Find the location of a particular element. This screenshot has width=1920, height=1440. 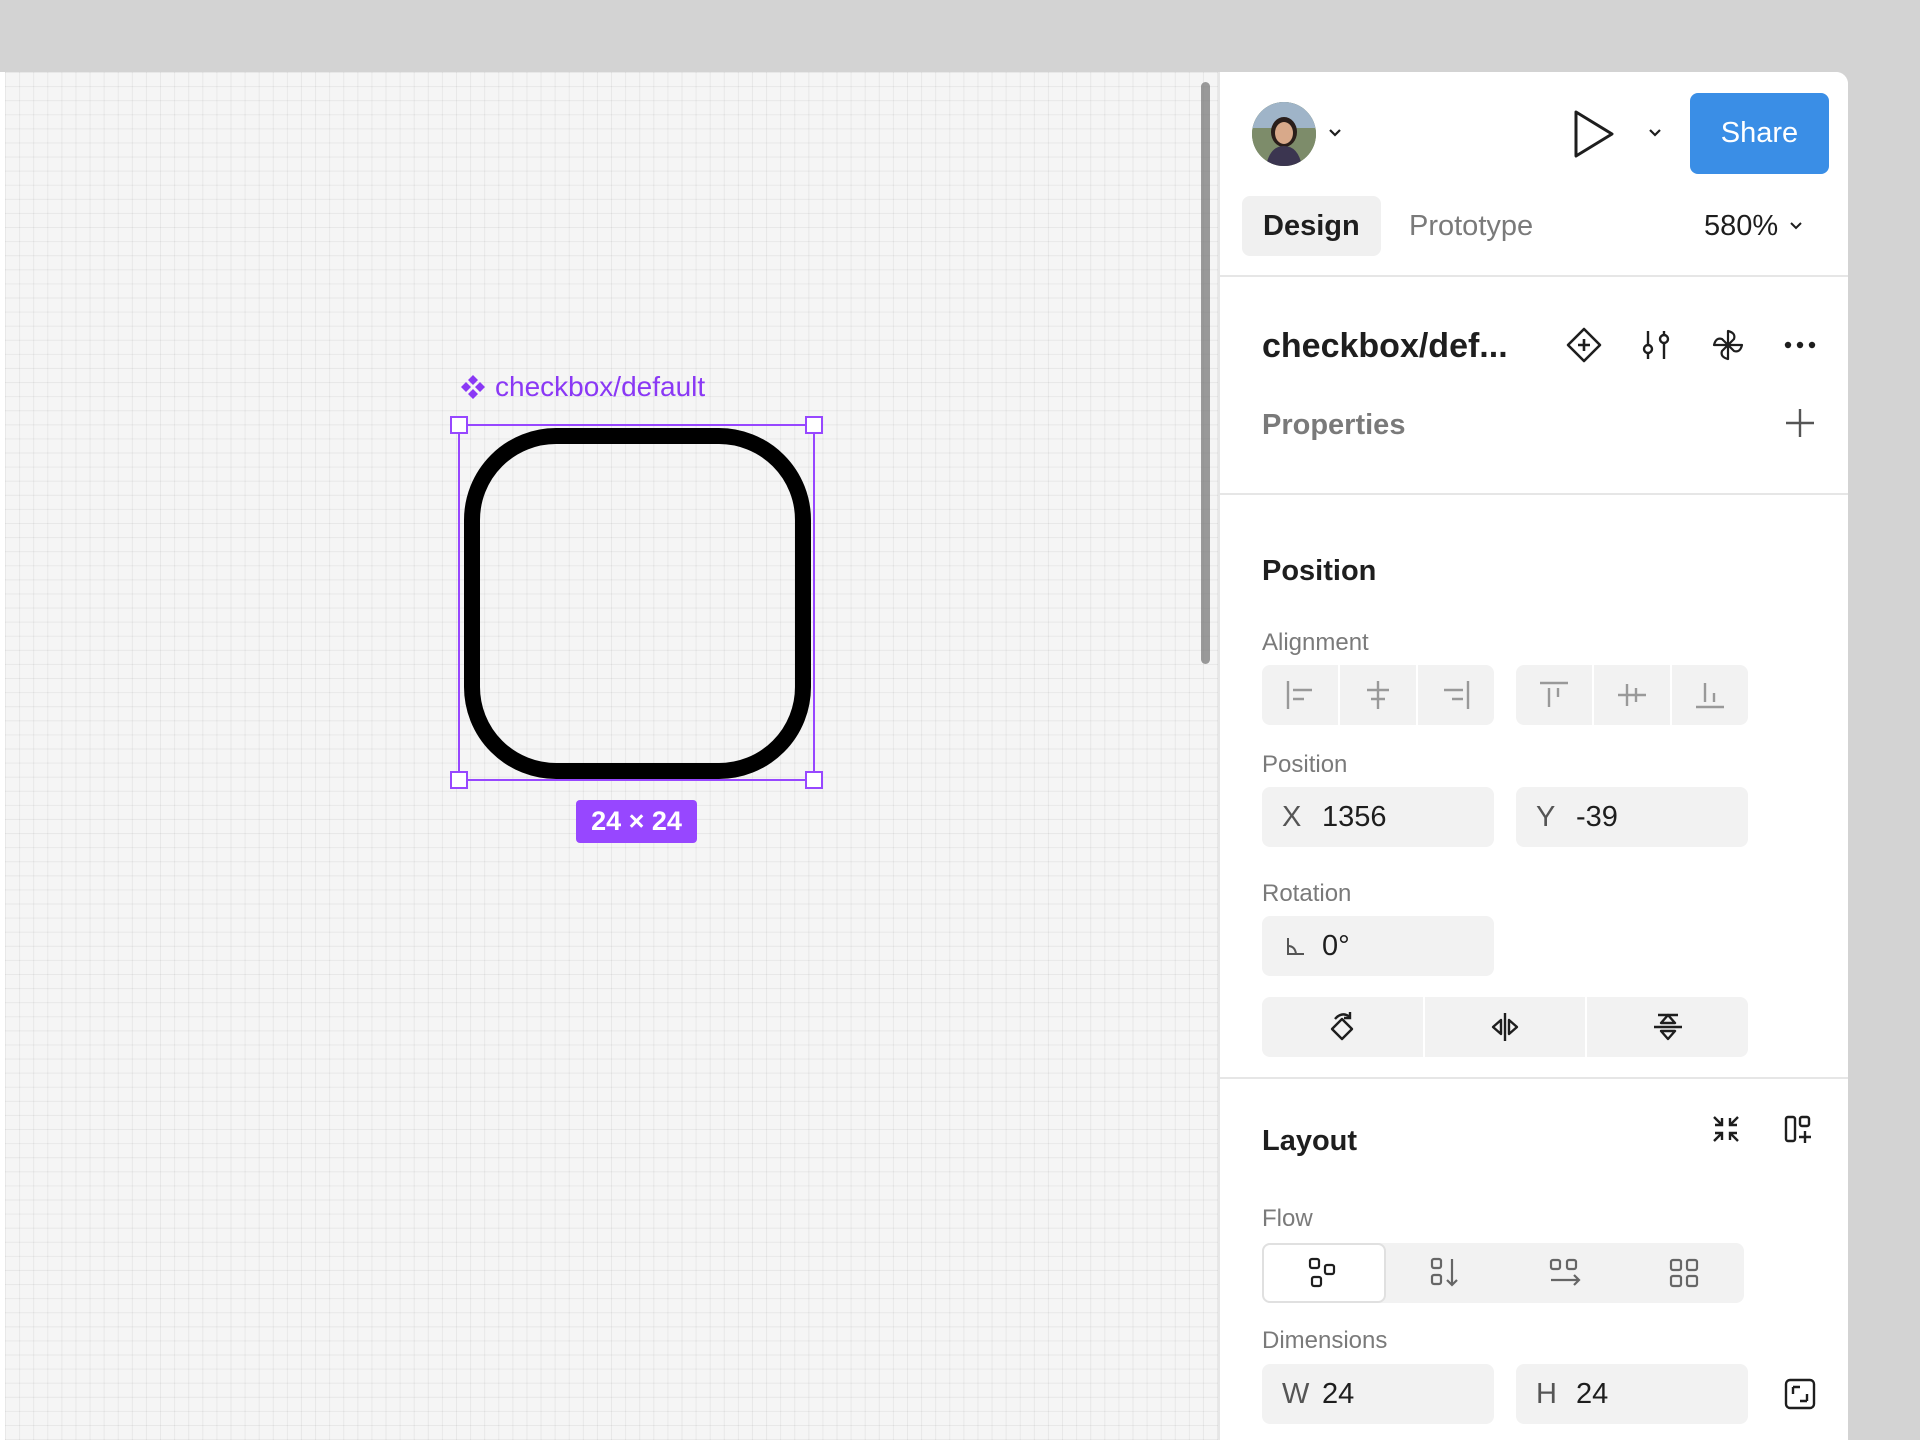

h-label: H is located at coordinates (1546, 1393).